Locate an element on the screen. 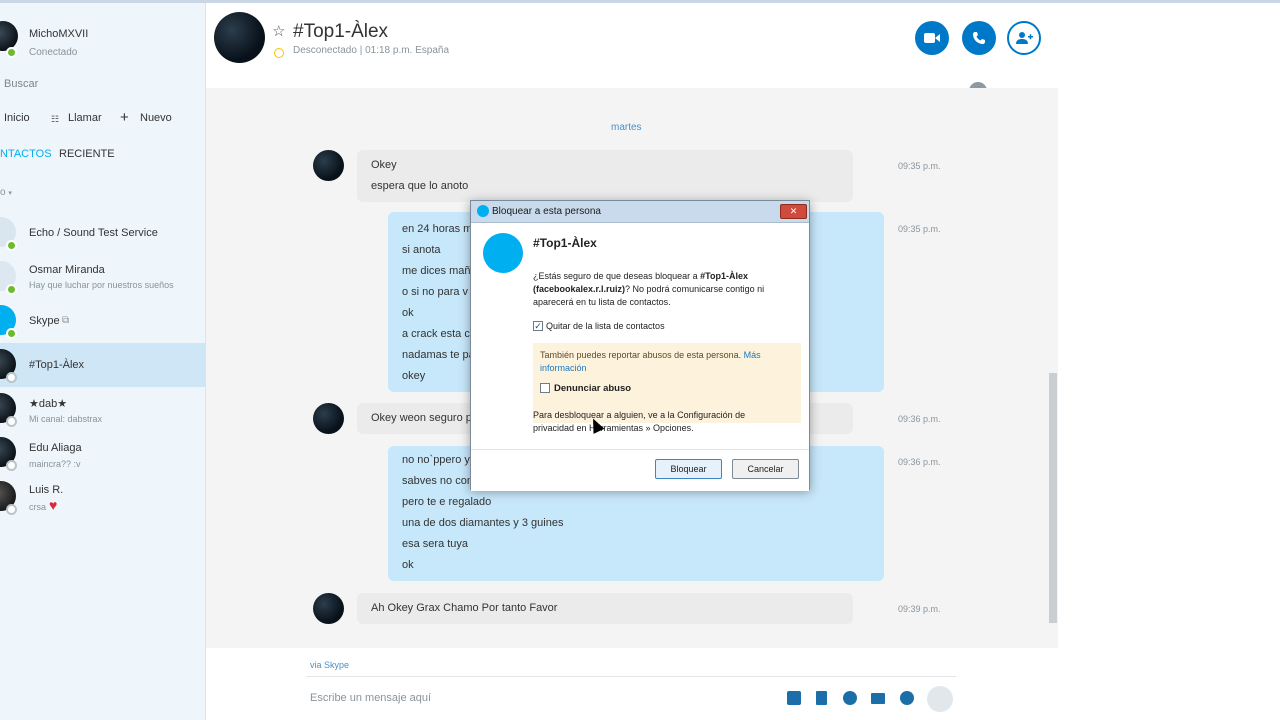 The width and height of the screenshot is (1280, 720). close-button: ✕ is located at coordinates (793, 211).